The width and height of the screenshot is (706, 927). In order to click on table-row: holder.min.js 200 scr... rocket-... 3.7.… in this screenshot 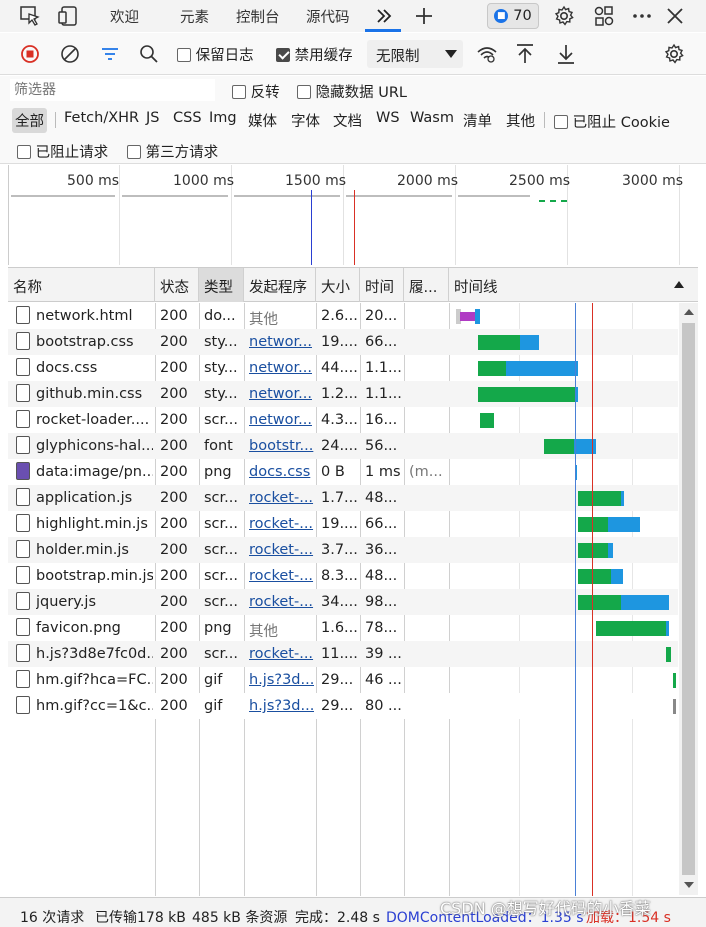, I will do `click(343, 550)`.